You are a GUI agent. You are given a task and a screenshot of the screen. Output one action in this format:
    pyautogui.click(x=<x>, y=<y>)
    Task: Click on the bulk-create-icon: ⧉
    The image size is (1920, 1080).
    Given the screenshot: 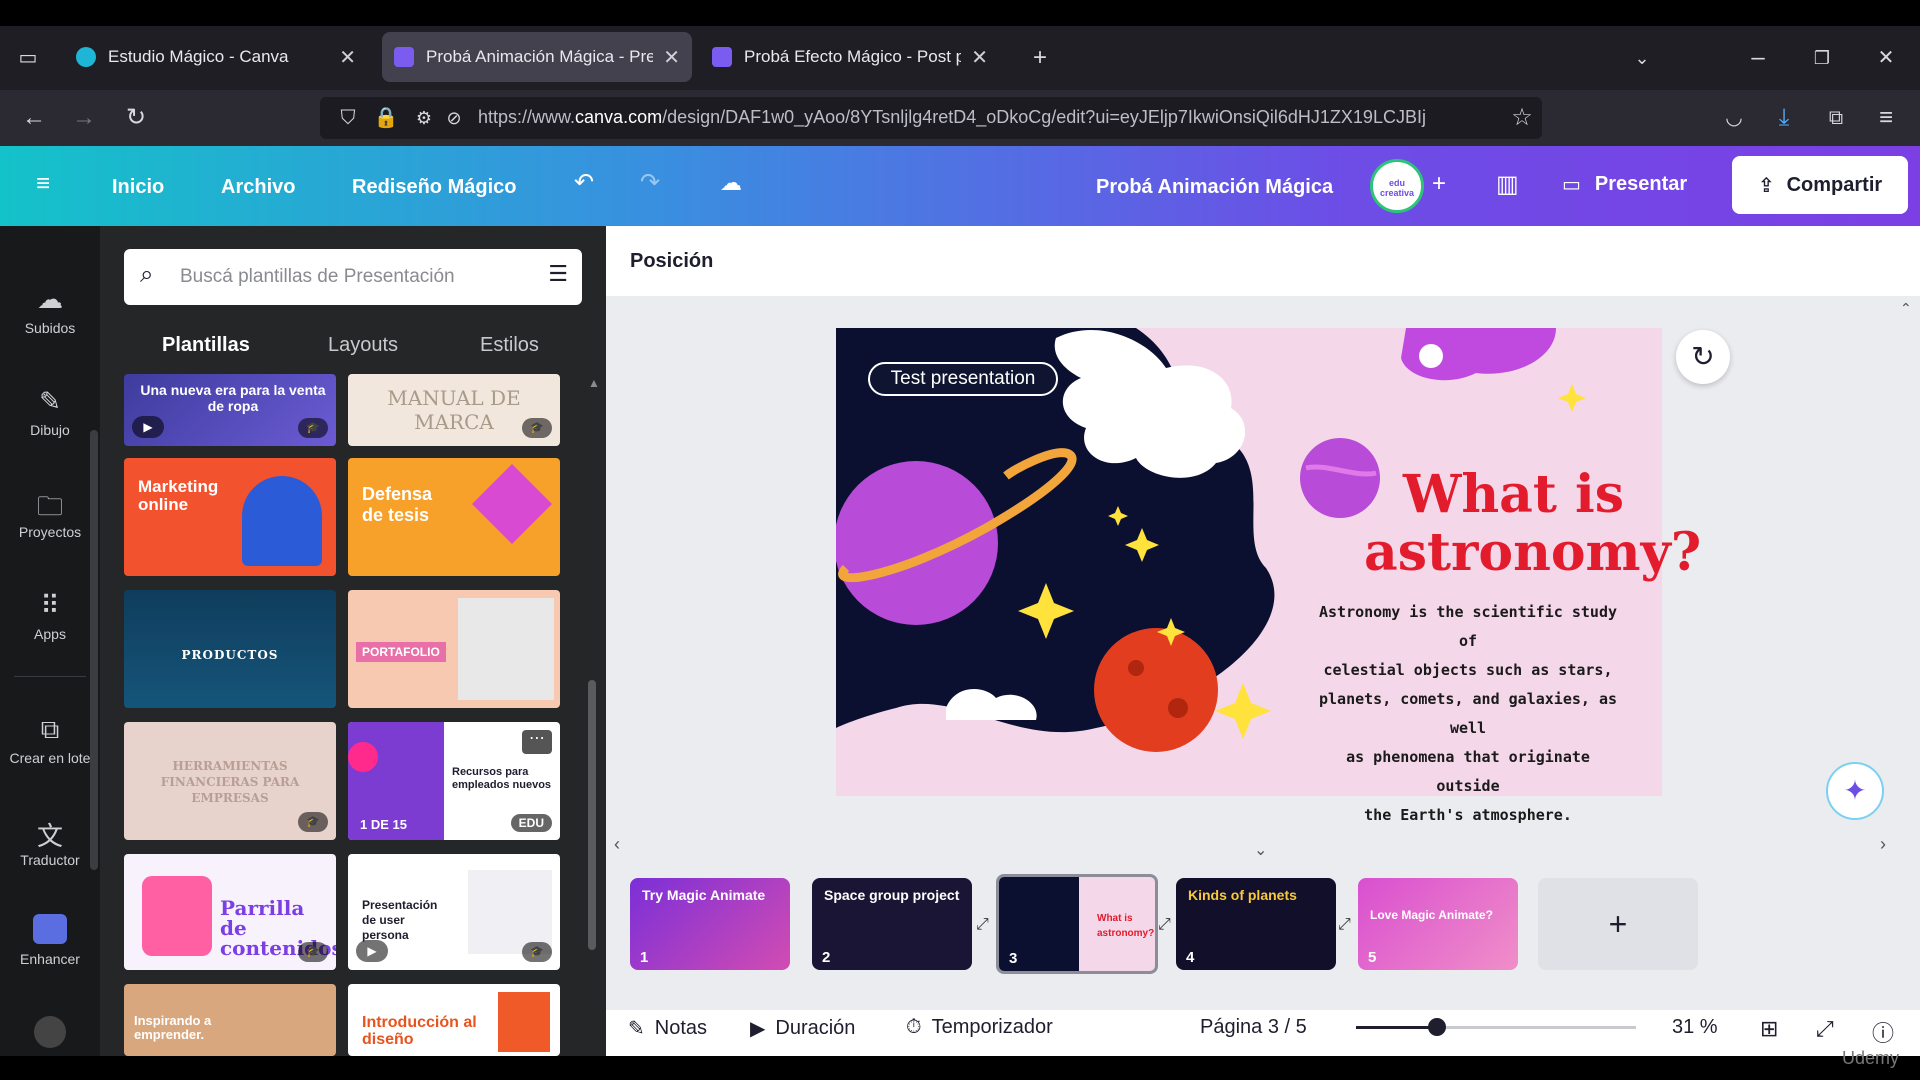 What is the action you would take?
    pyautogui.click(x=50, y=729)
    